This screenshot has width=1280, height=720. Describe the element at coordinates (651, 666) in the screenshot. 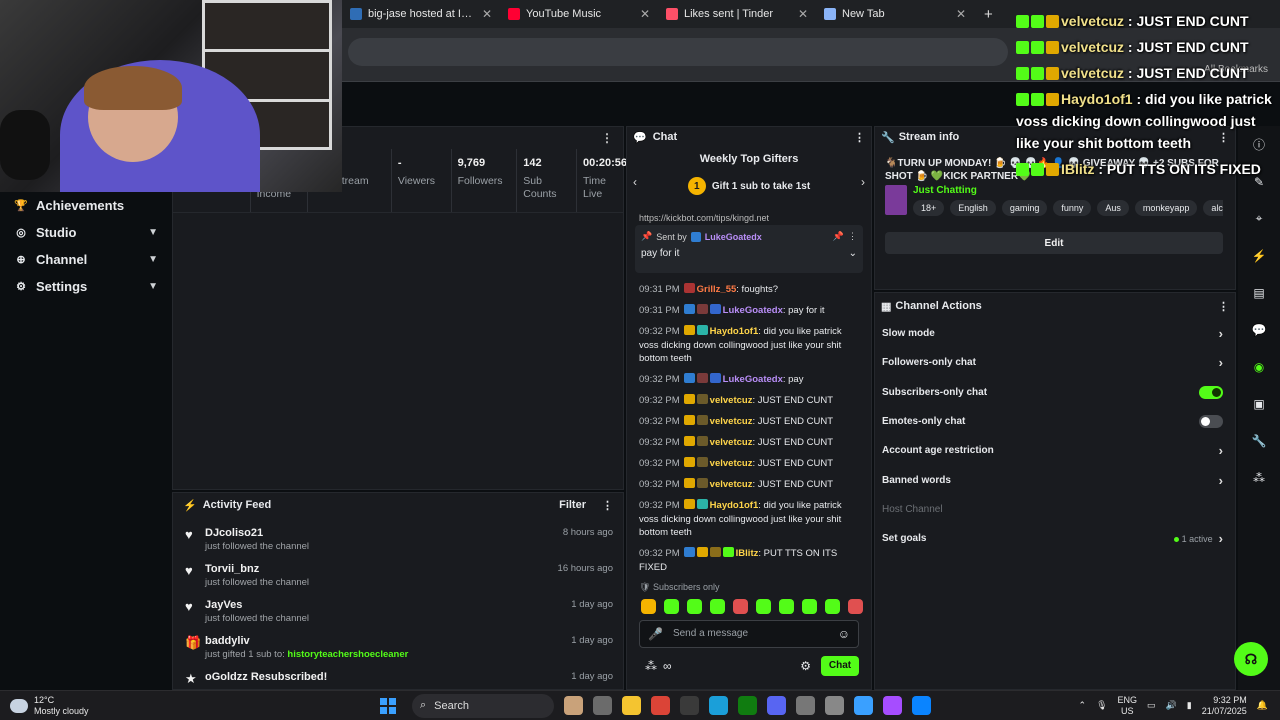

I see `points-icon: ⁂` at that location.